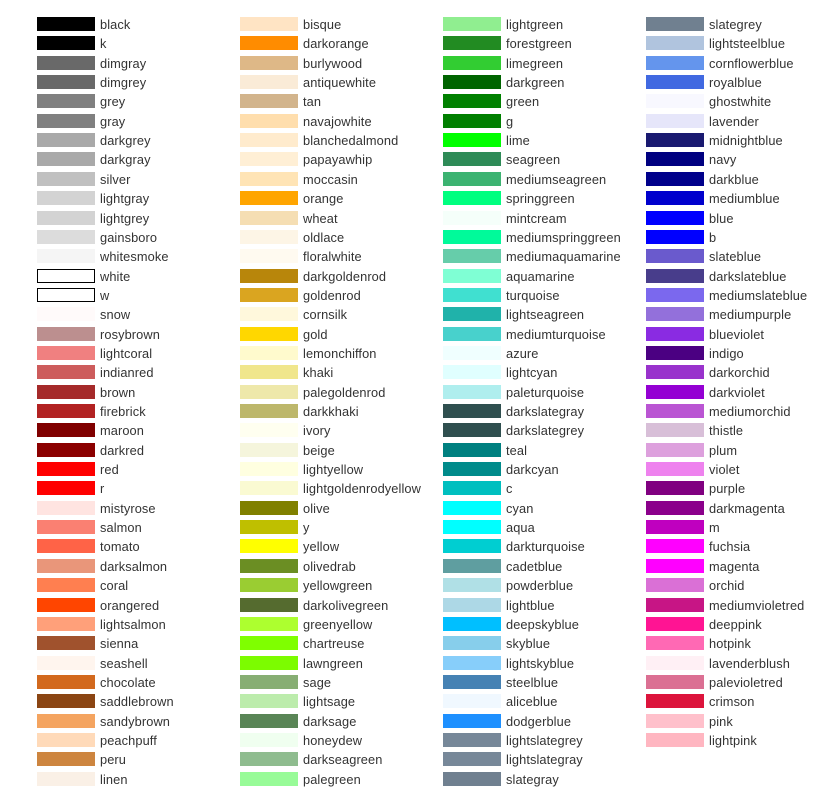 The image size is (831, 801). Describe the element at coordinates (323, 199) in the screenshot. I see `color-name-label: orange` at that location.